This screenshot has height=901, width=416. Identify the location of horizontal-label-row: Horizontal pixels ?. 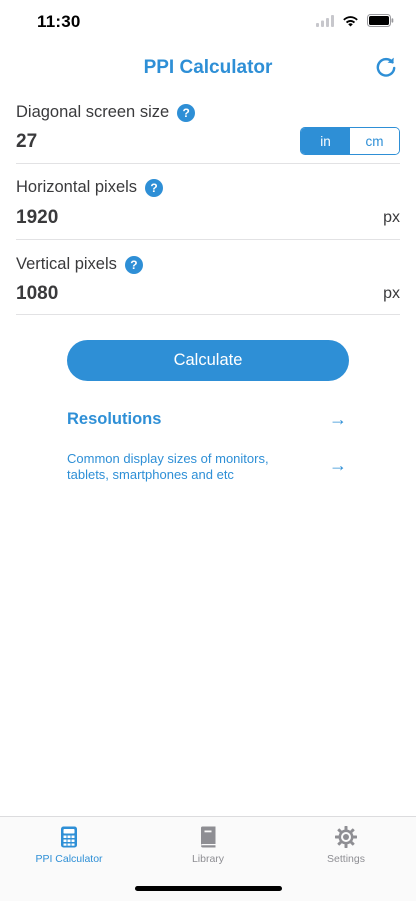
(90, 187).